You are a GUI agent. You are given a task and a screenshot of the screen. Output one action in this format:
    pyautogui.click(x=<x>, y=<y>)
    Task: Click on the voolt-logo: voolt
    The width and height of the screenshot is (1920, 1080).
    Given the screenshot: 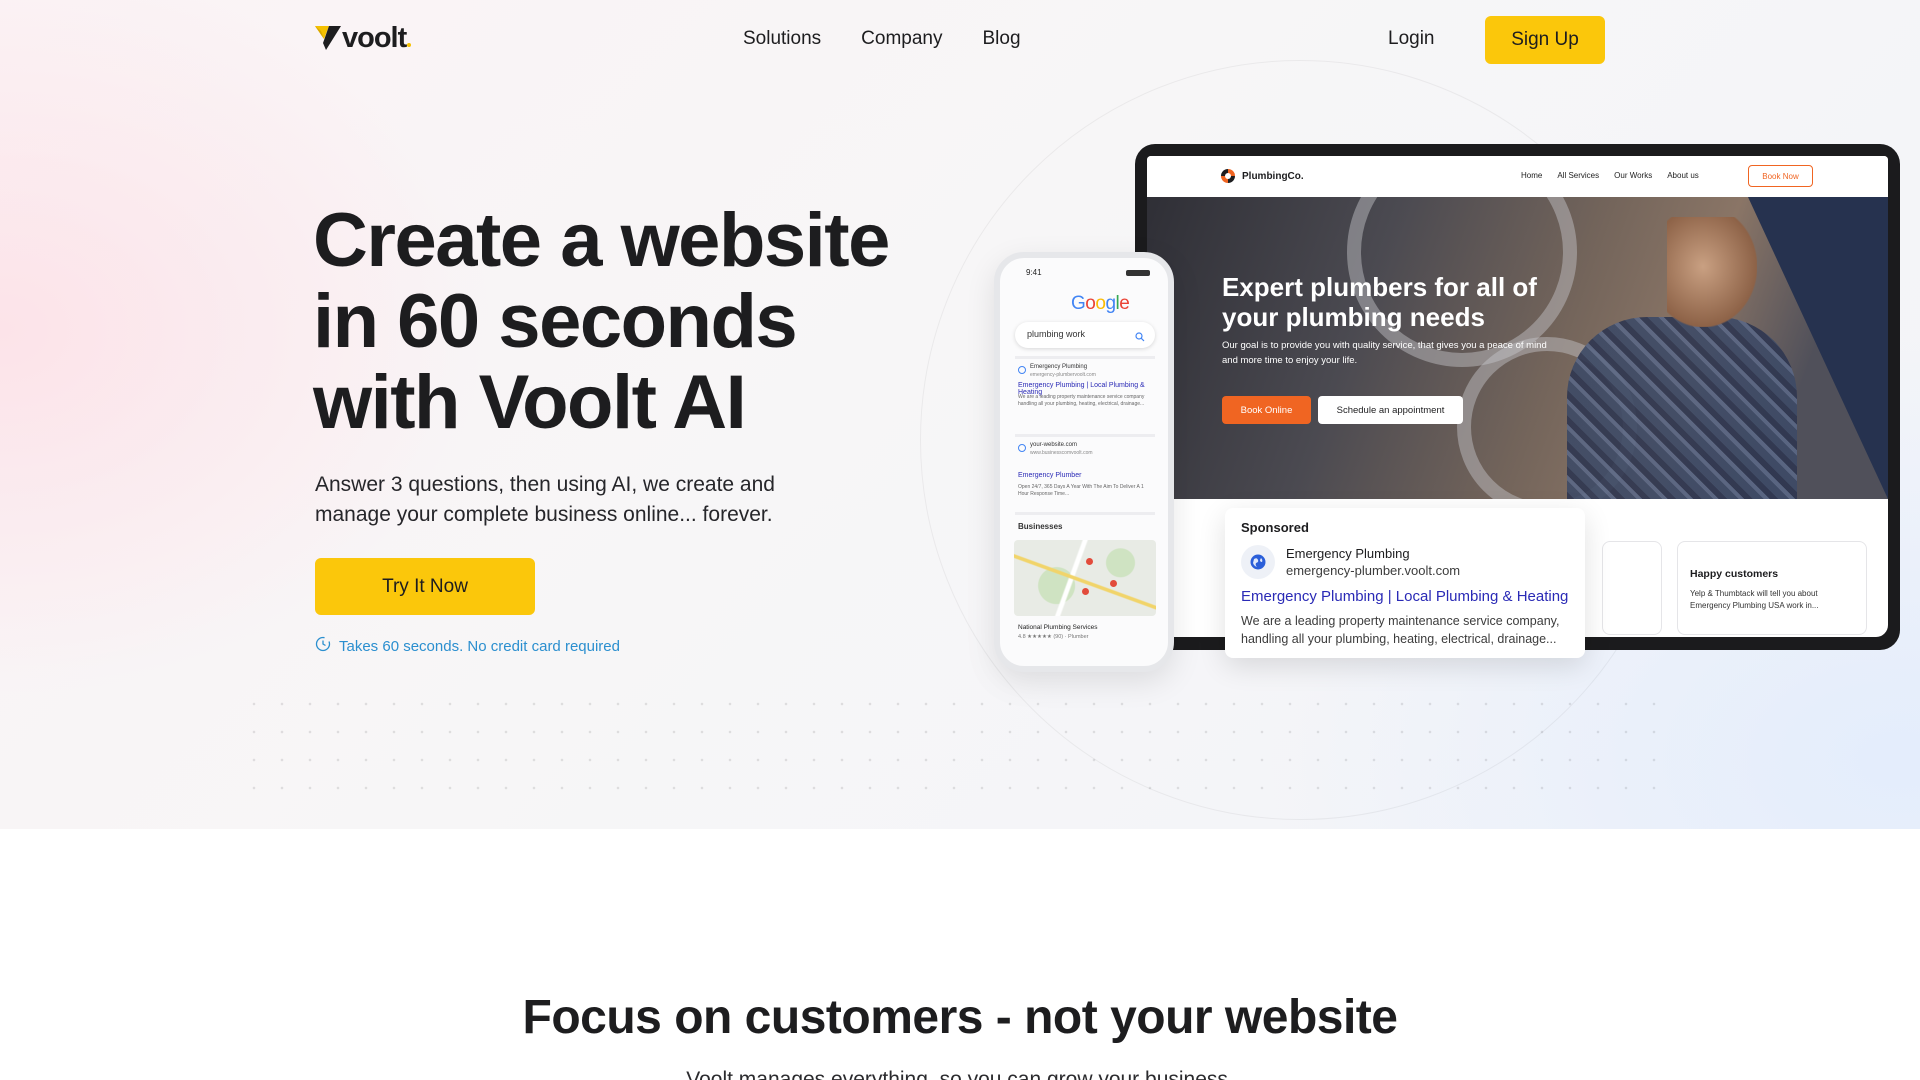 What is the action you would take?
    pyautogui.click(x=363, y=37)
    